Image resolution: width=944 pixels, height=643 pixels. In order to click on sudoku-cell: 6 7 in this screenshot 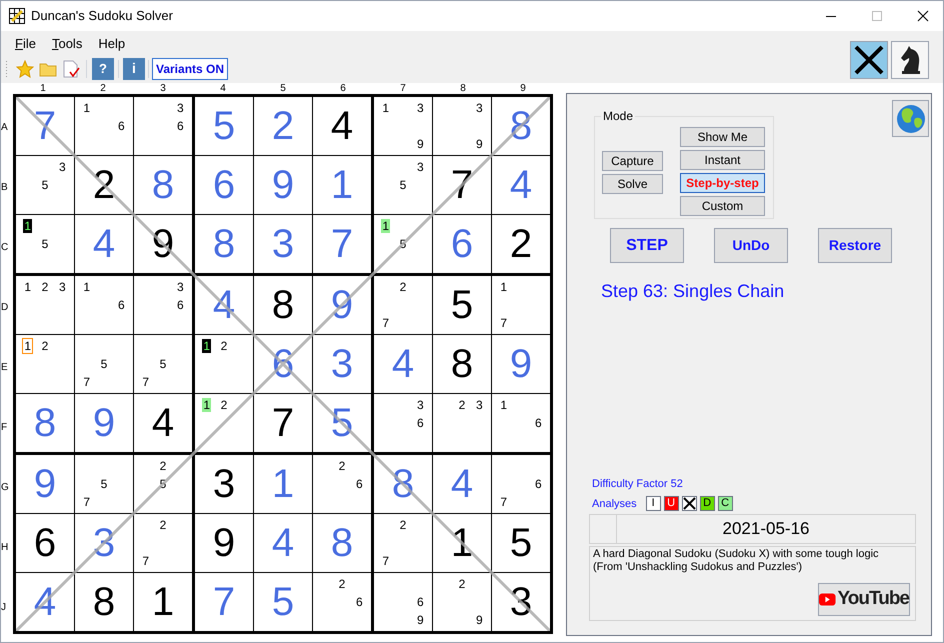, I will do `click(521, 484)`.